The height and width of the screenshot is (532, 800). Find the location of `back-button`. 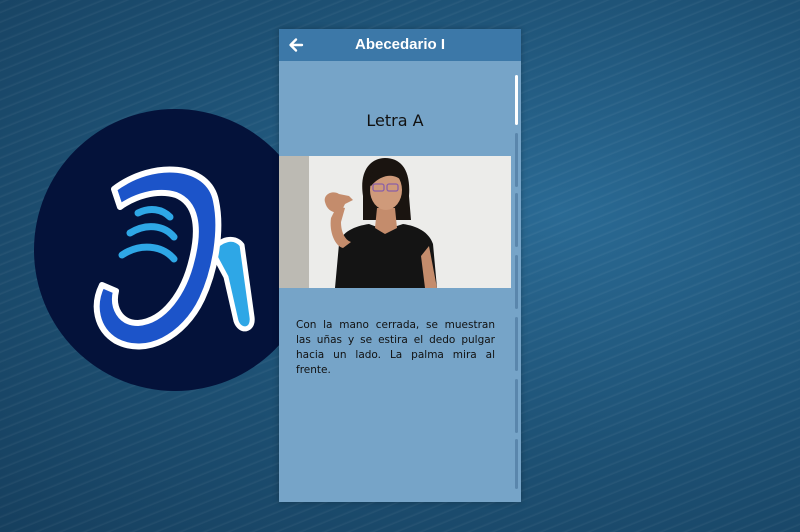

back-button is located at coordinates (296, 45).